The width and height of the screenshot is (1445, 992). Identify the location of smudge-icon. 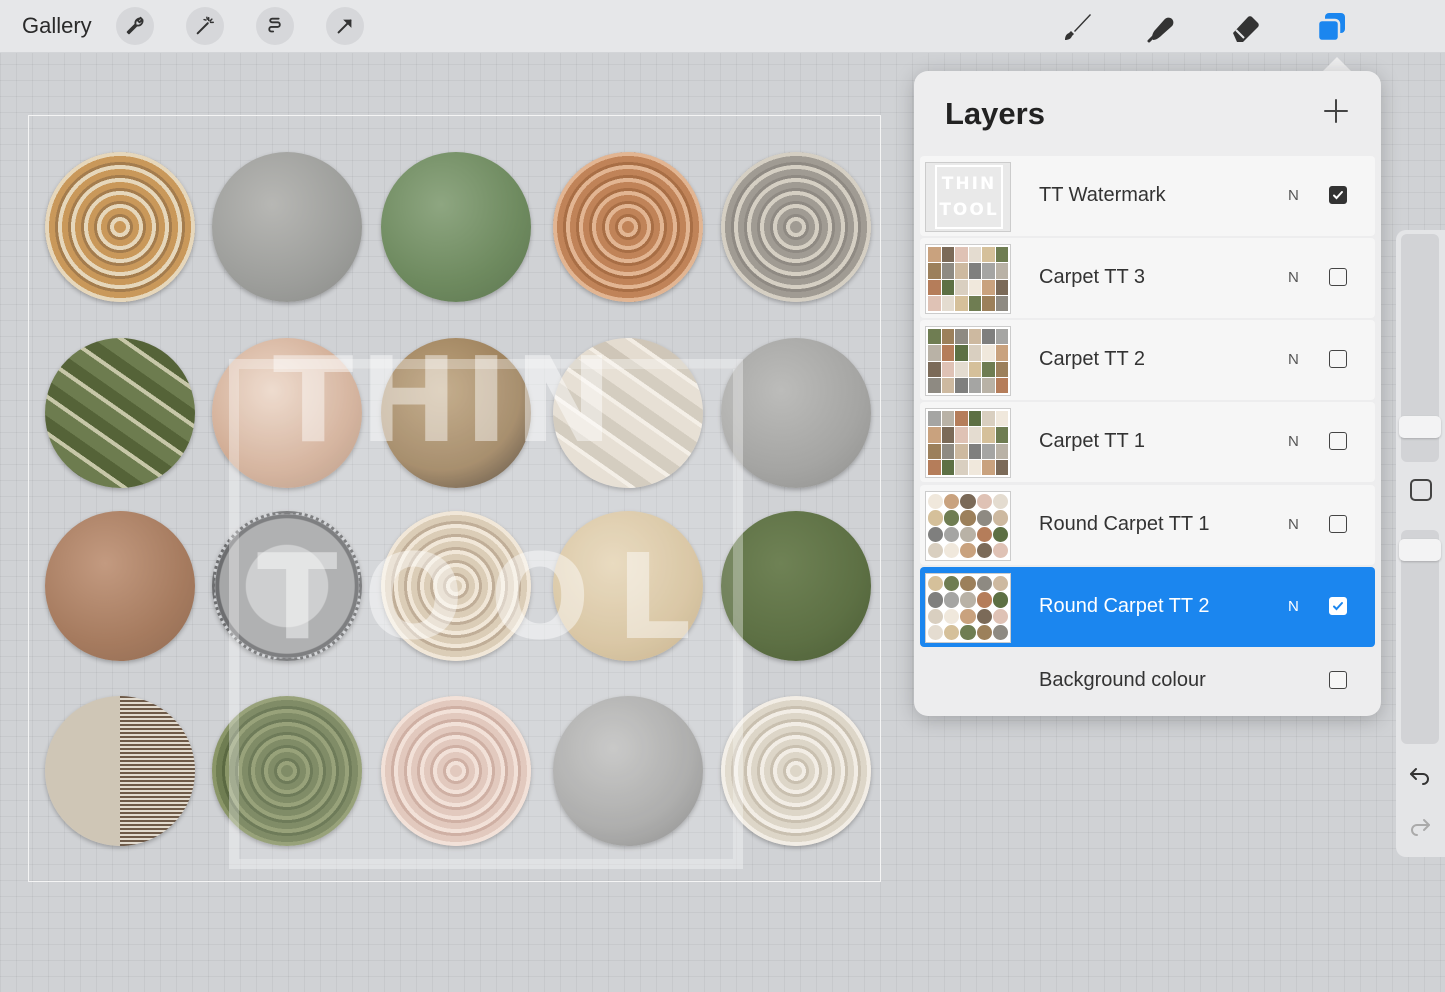
(1161, 27).